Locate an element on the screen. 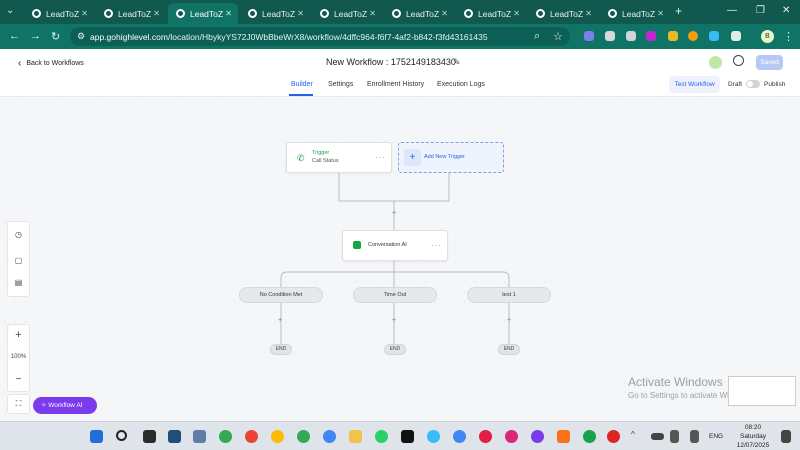 The image size is (800, 450). search-icon is located at coordinates (121, 435).